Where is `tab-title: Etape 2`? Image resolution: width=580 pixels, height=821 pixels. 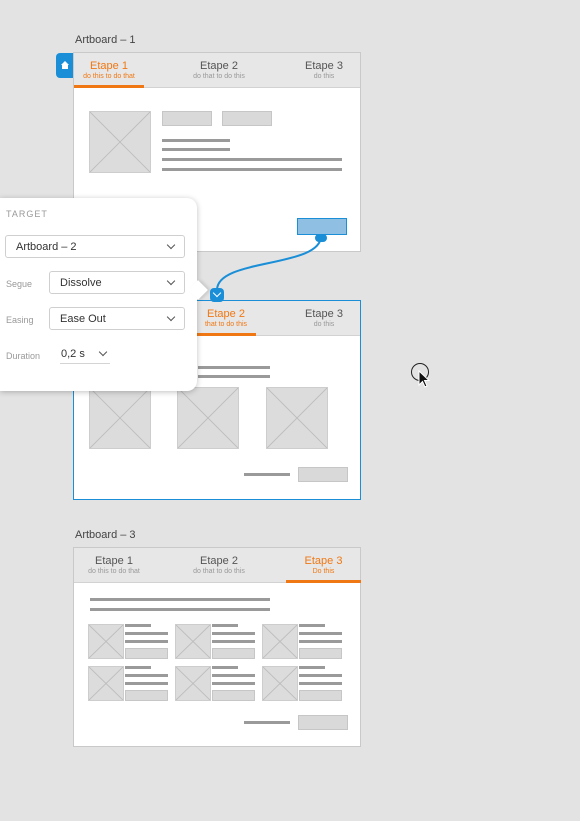 tab-title: Etape 2 is located at coordinates (219, 561).